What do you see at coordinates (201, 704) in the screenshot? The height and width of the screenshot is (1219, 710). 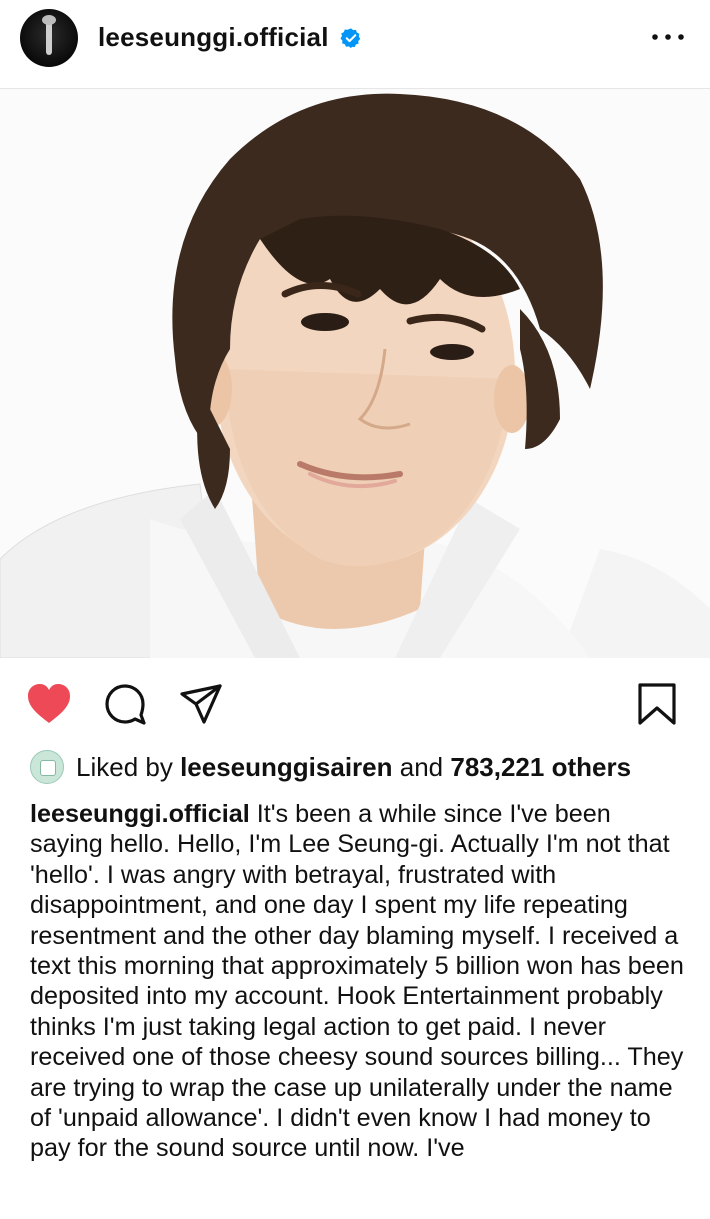 I see `paper-plane-icon` at bounding box center [201, 704].